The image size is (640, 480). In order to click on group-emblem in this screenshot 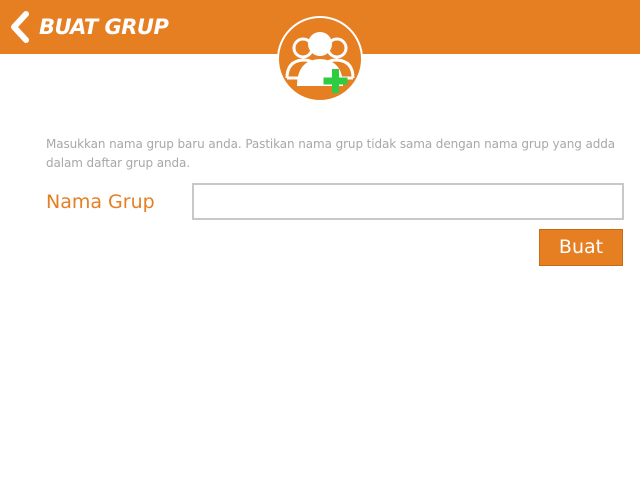, I will do `click(320, 59)`.